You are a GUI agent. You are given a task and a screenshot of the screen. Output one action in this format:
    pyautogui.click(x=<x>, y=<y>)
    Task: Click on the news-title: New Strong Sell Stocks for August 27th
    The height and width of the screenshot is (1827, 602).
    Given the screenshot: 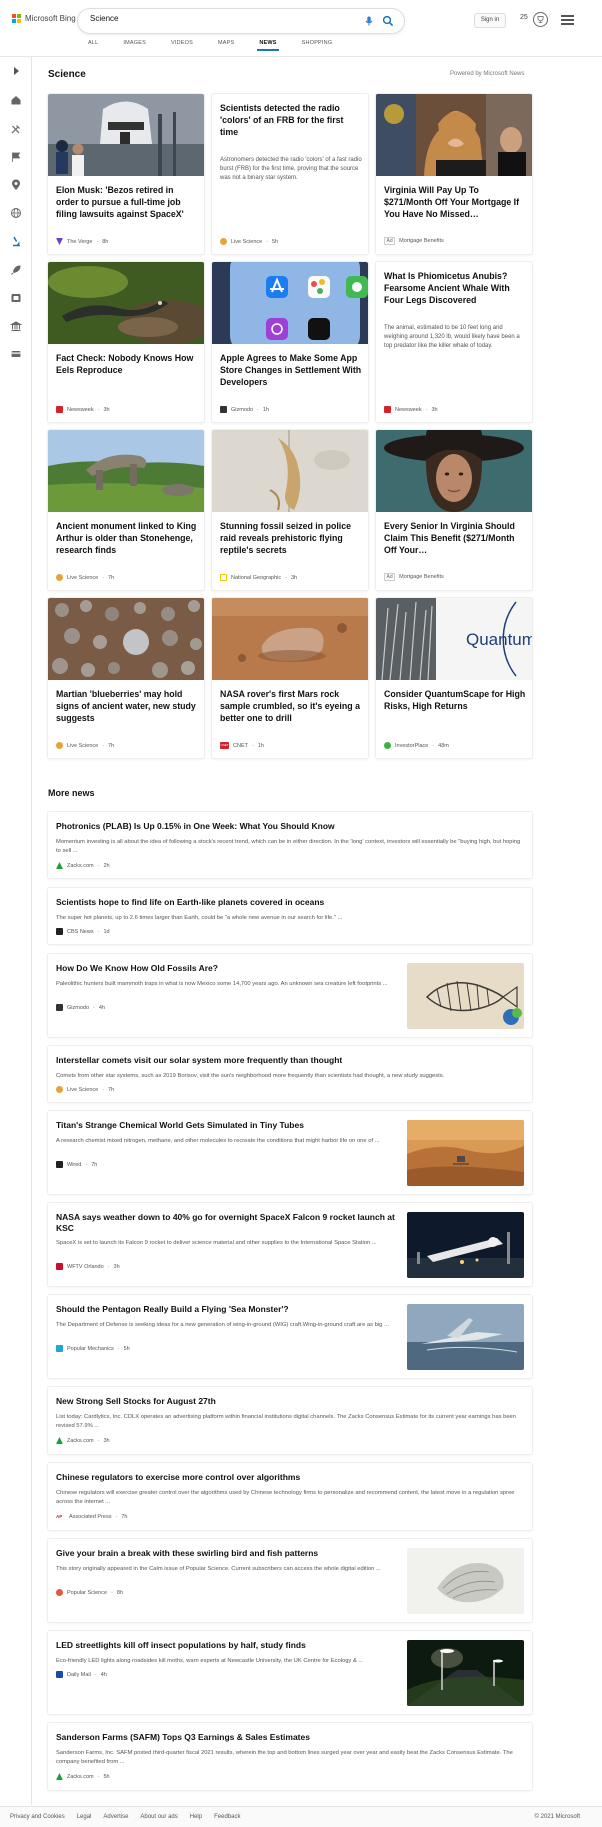 What is the action you would take?
    pyautogui.click(x=286, y=1401)
    